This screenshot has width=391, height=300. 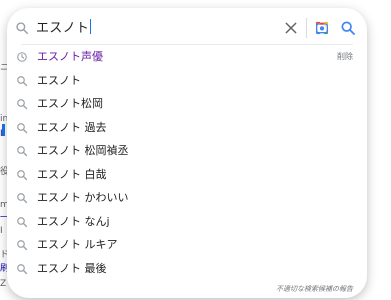 What do you see at coordinates (70, 103) in the screenshot?
I see `suggestion-text: エスノト松岡` at bounding box center [70, 103].